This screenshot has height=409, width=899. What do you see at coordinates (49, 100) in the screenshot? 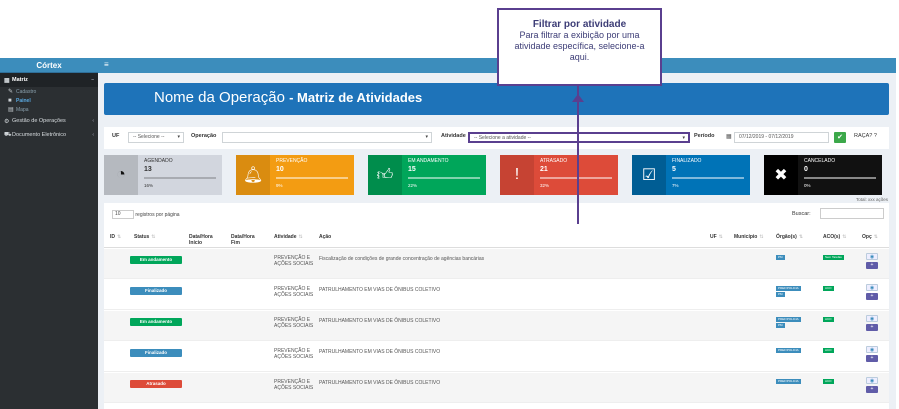
I see `sidebar-subitem-painel: ■ Painel` at bounding box center [49, 100].